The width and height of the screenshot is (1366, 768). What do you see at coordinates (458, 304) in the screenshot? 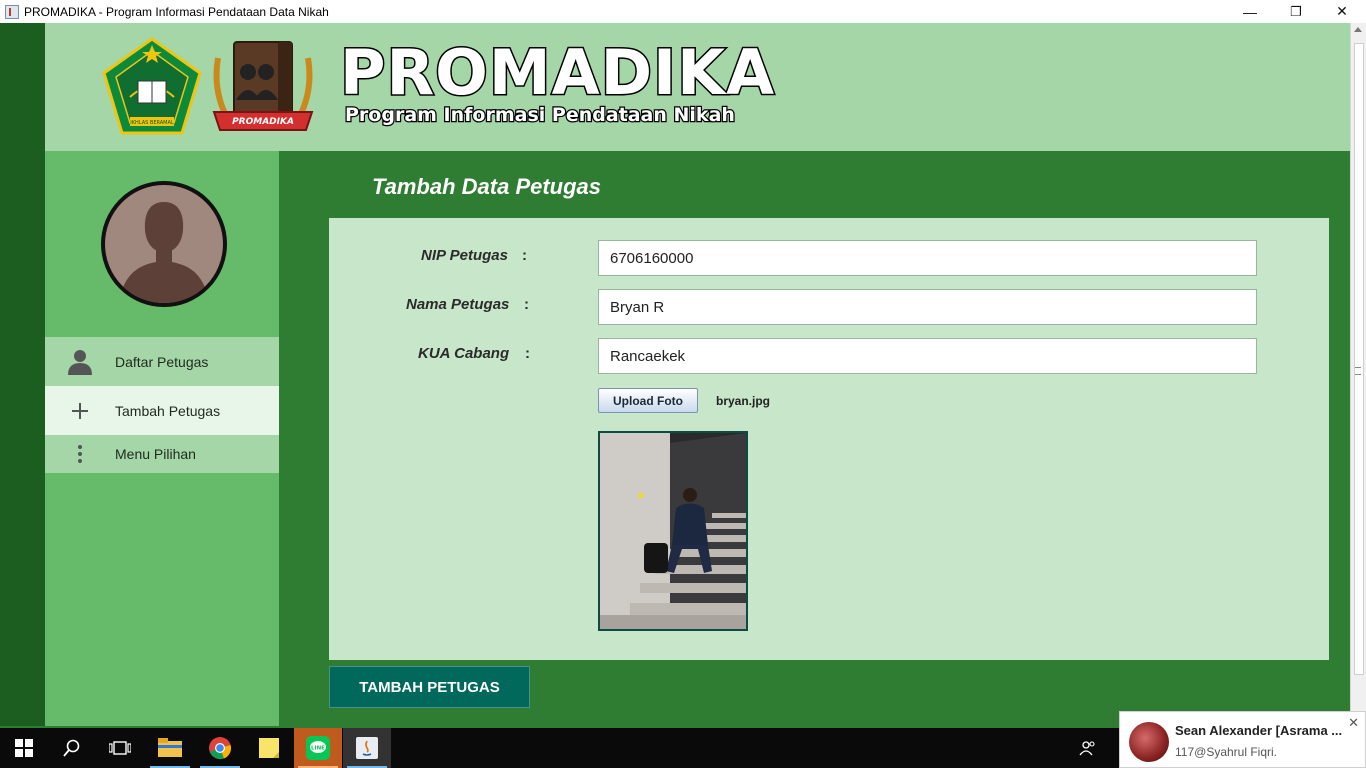
I see `nama-label: Nama Petugas` at bounding box center [458, 304].